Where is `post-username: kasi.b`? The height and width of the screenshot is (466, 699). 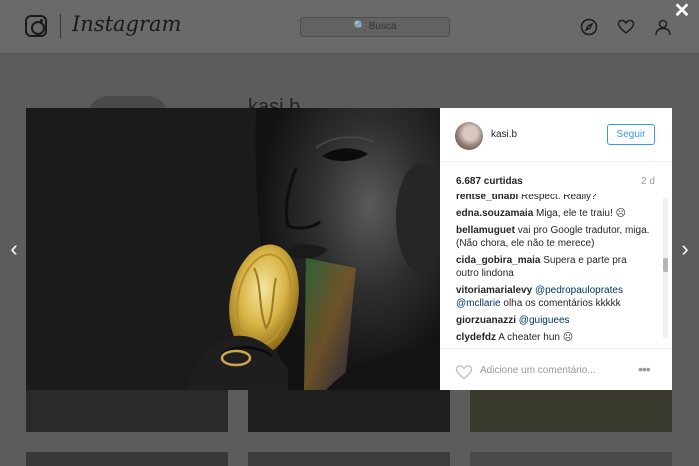
post-username: kasi.b is located at coordinates (504, 134).